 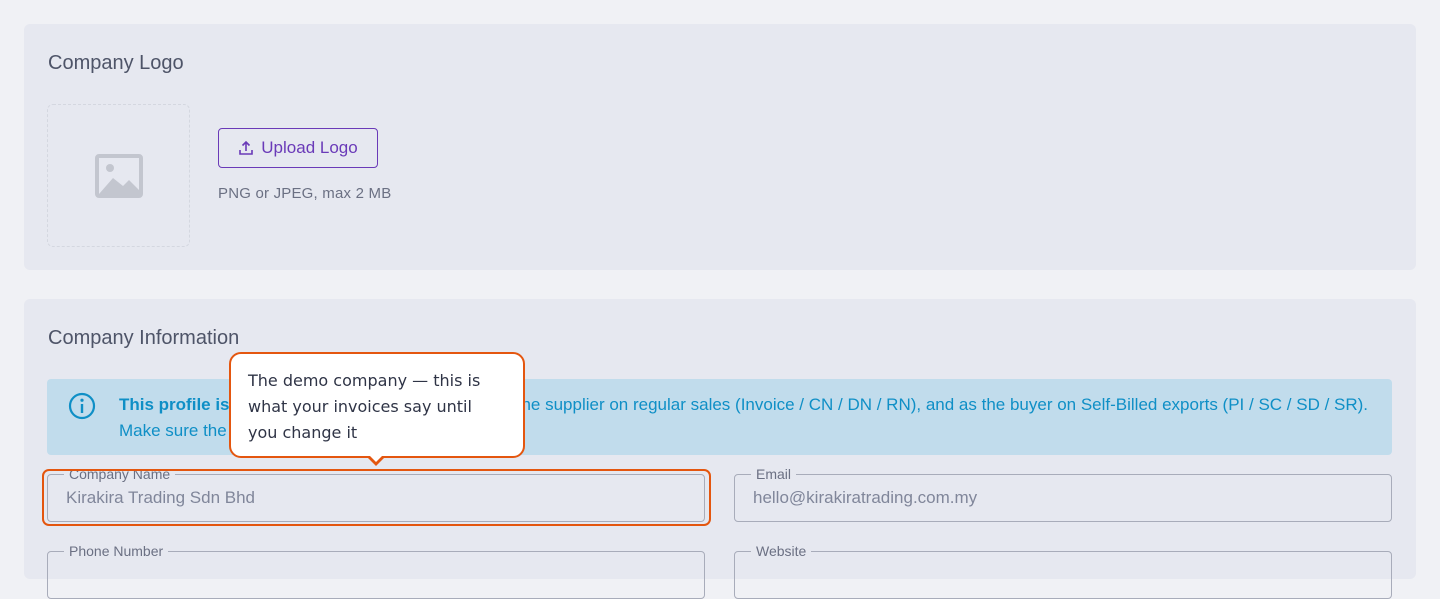 I want to click on upload-hint: PNG or JPEG, max 2 MB, so click(x=305, y=193).